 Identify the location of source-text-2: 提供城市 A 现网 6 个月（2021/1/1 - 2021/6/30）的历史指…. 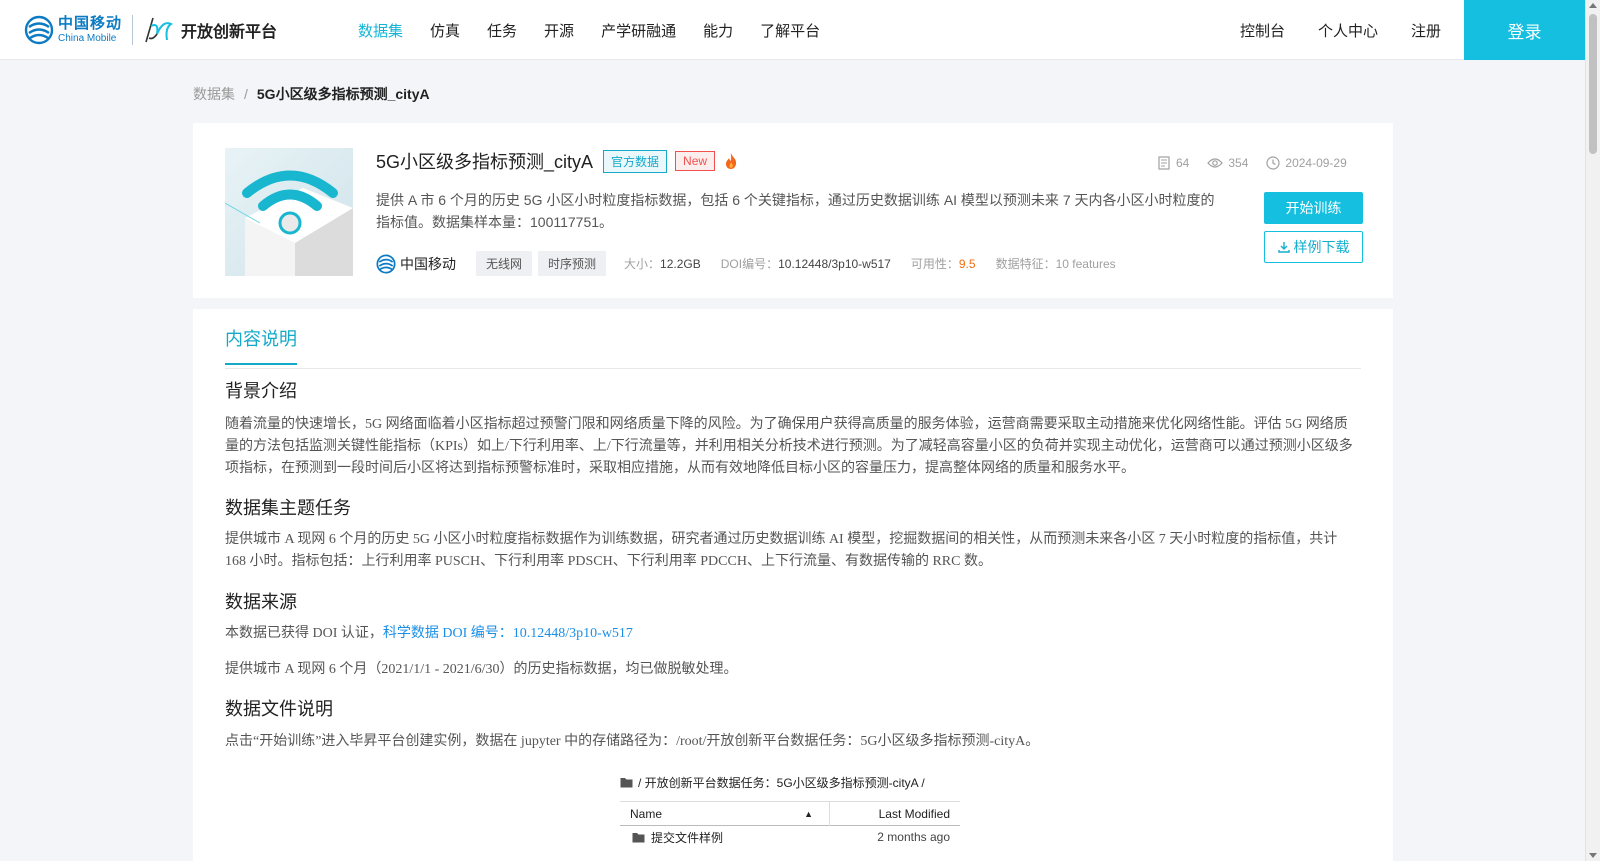
(481, 669).